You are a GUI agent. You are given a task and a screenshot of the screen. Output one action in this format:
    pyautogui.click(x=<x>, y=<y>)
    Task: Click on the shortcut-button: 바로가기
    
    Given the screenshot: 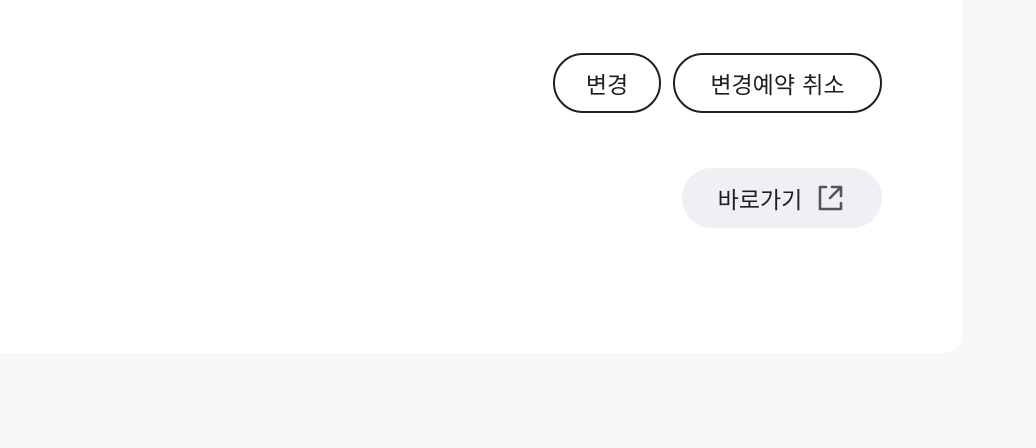 What is the action you would take?
    pyautogui.click(x=782, y=198)
    